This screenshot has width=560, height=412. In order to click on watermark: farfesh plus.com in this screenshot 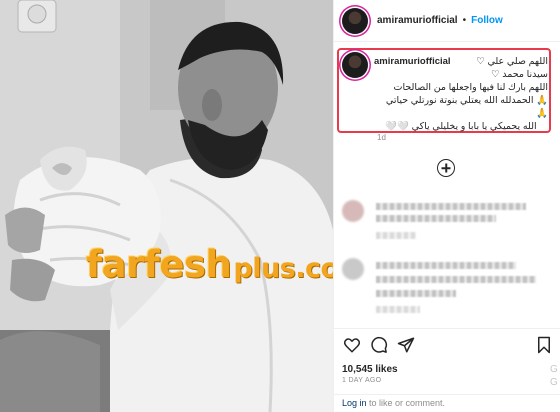, I will do `click(209, 264)`.